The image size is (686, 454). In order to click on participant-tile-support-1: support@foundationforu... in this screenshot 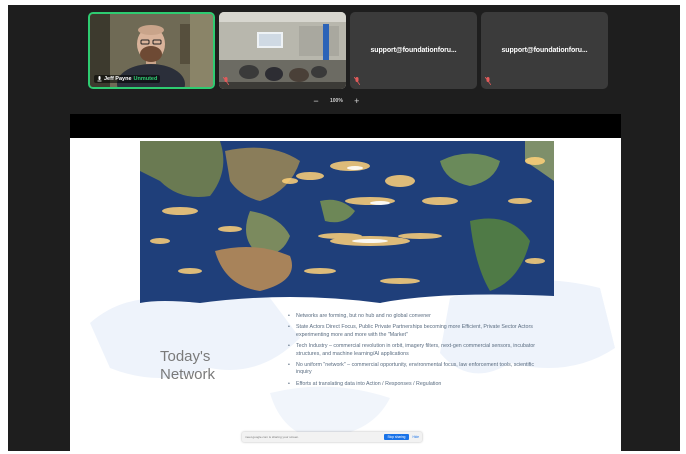, I will do `click(413, 50)`.